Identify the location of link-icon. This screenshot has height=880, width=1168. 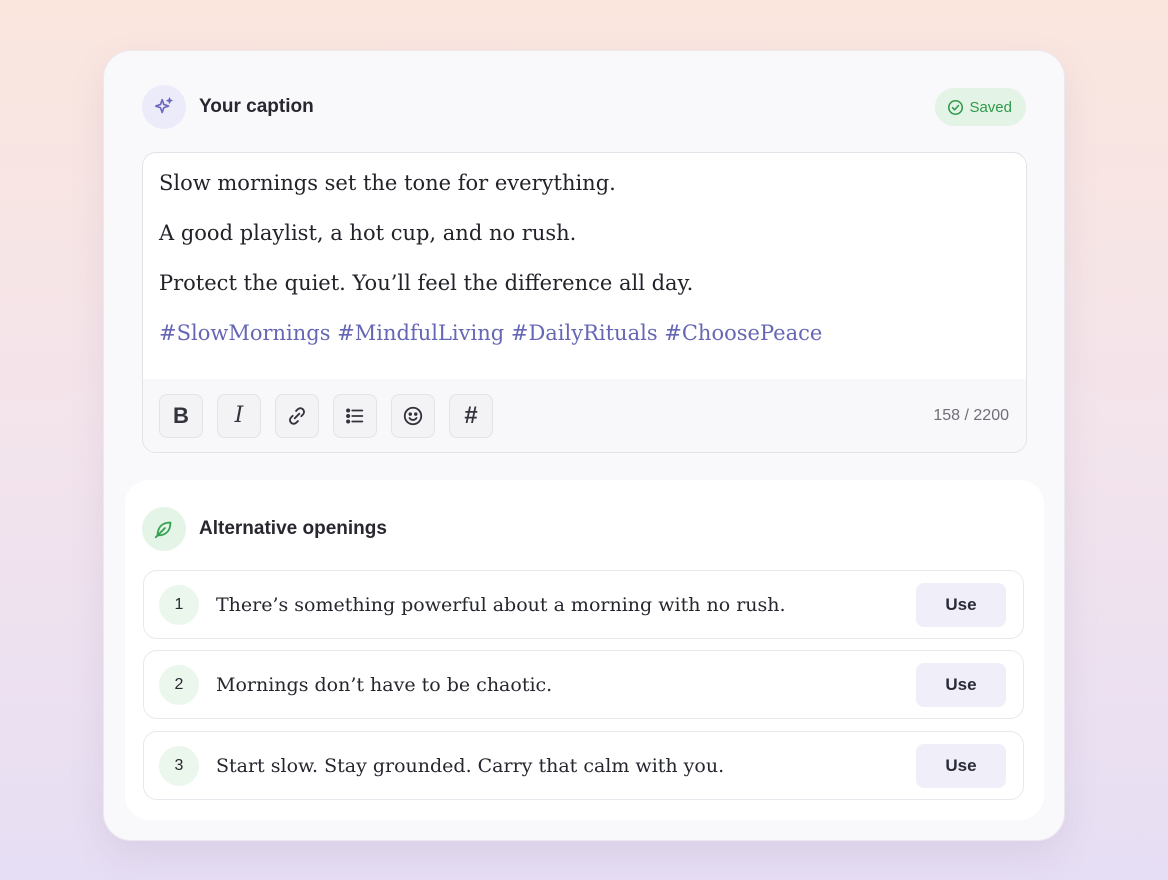
(297, 415).